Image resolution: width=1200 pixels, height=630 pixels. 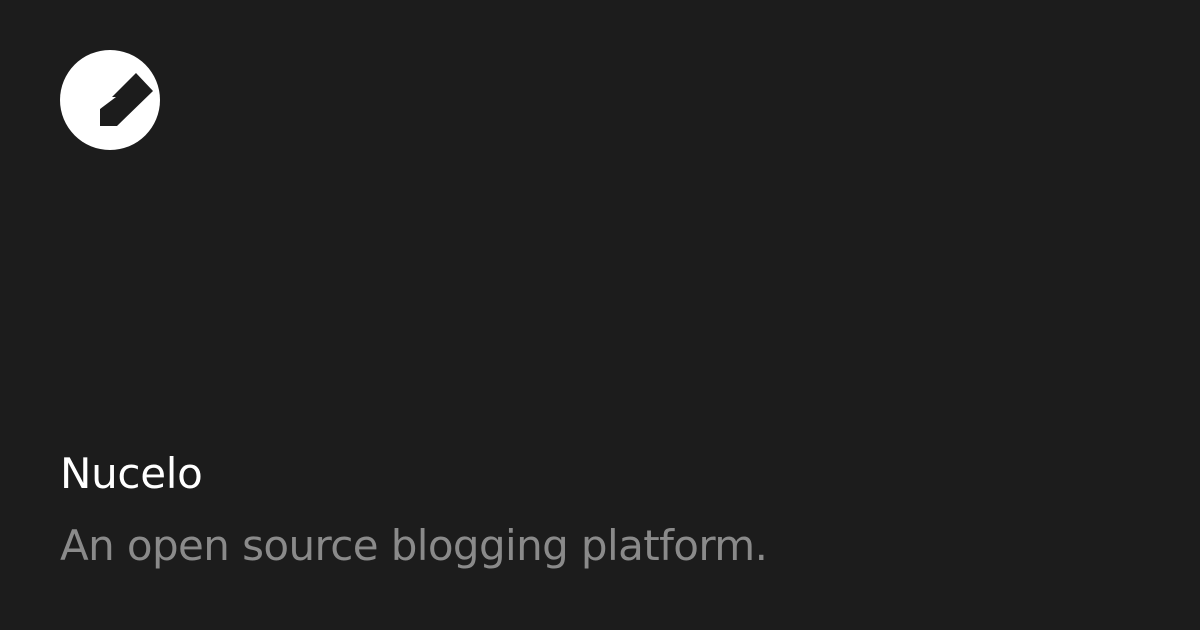 I want to click on site-name: Nucelo, so click(x=131, y=473).